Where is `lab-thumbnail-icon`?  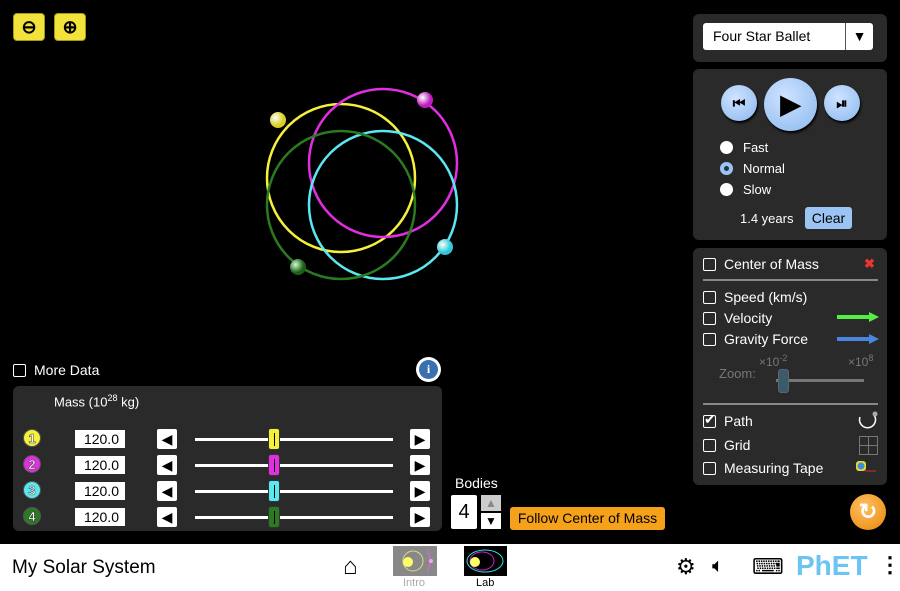 lab-thumbnail-icon is located at coordinates (485, 561).